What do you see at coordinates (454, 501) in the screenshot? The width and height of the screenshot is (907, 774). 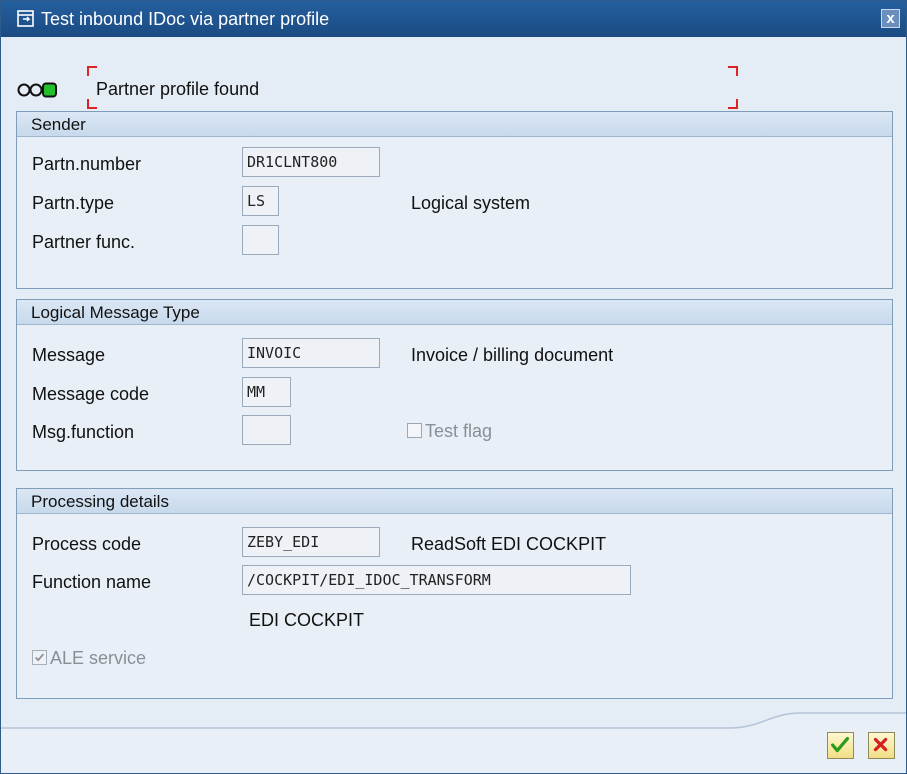 I see `processing-details-header: Processing details` at bounding box center [454, 501].